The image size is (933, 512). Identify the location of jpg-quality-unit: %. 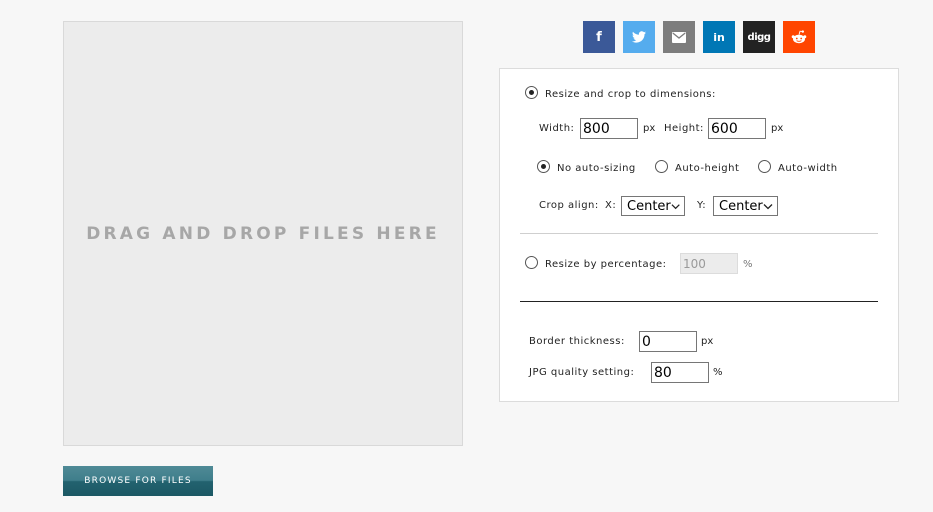
(718, 372).